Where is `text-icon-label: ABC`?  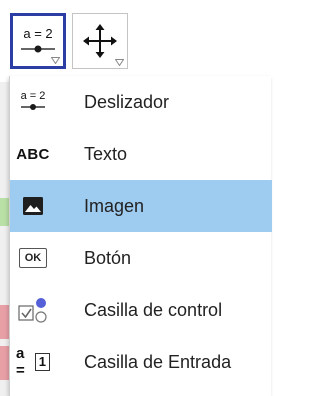 text-icon-label: ABC is located at coordinates (33, 154).